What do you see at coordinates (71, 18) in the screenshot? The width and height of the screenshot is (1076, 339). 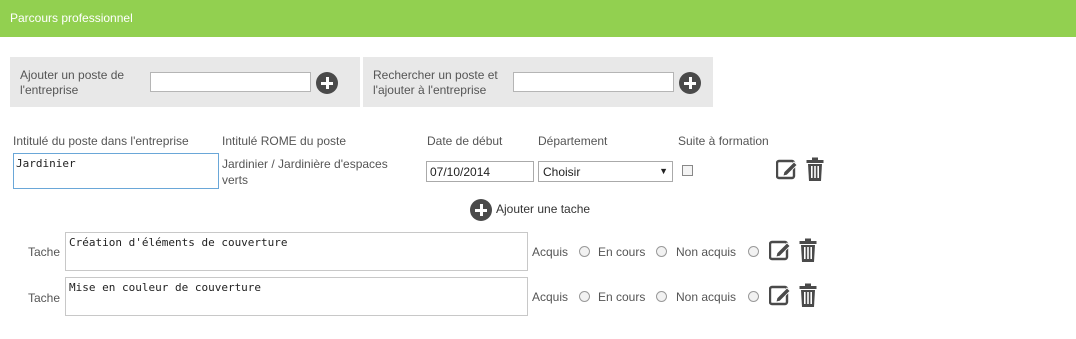 I see `page-title: Parcours professionnel` at bounding box center [71, 18].